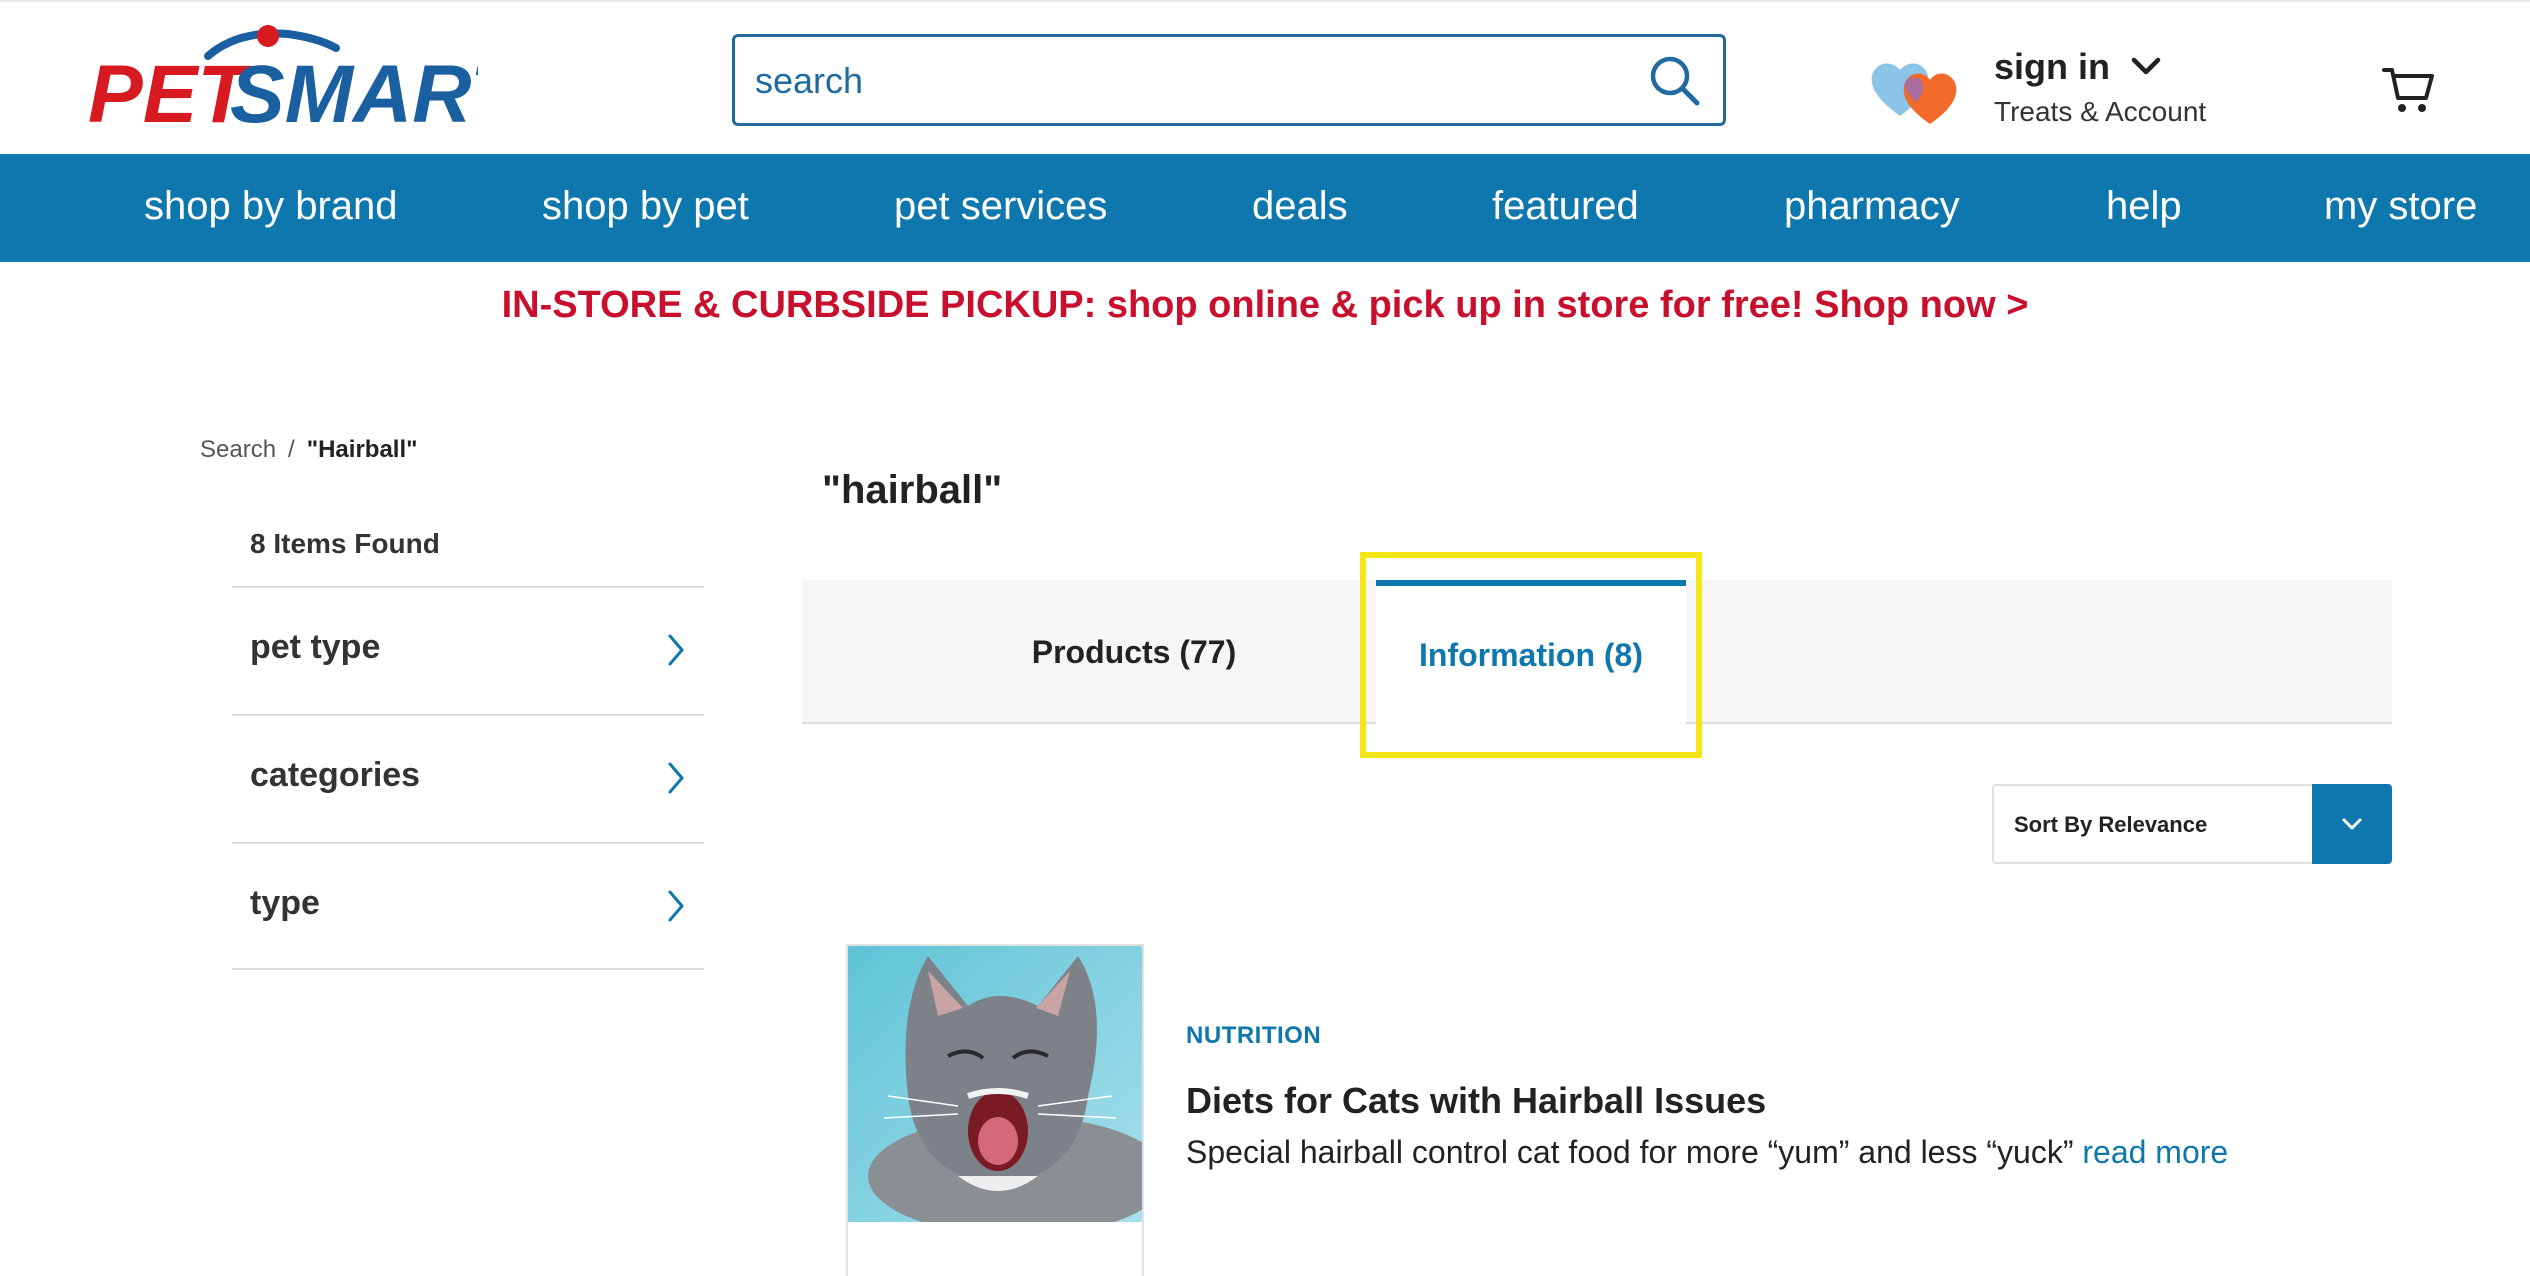 The image size is (2530, 1276). What do you see at coordinates (362, 449) in the screenshot?
I see `breadcrumb-current: "Hairball"` at bounding box center [362, 449].